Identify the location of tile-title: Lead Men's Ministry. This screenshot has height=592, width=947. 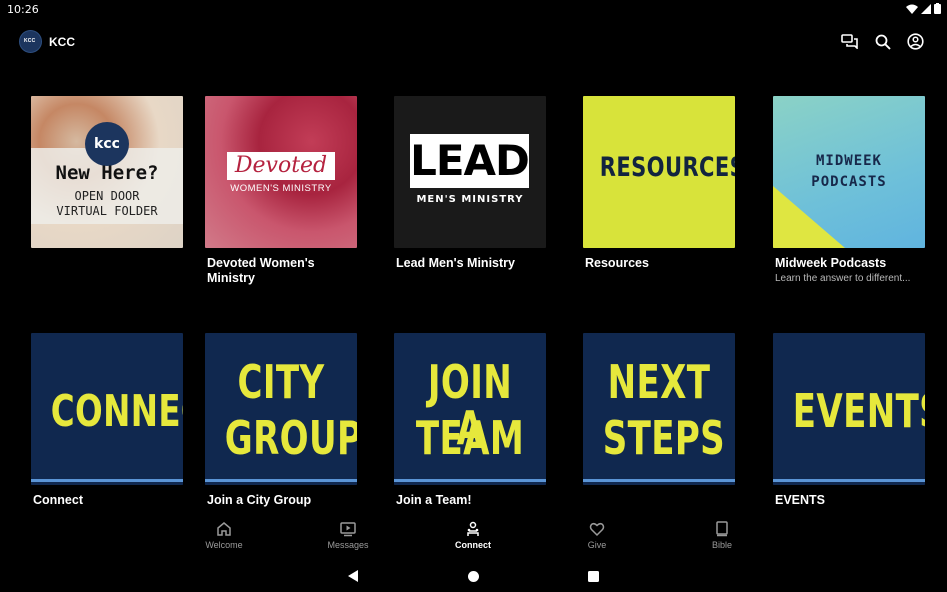
(455, 263).